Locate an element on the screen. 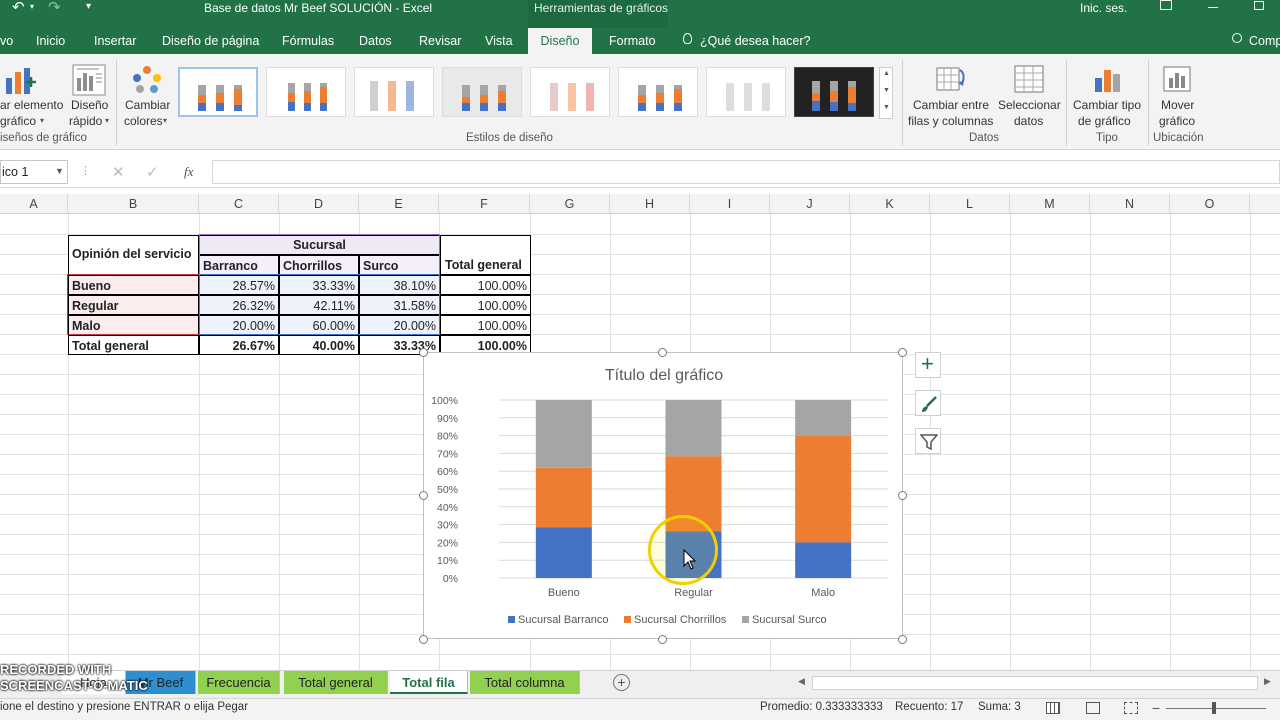  quick-layout-label-2: rápido is located at coordinates (85, 121).